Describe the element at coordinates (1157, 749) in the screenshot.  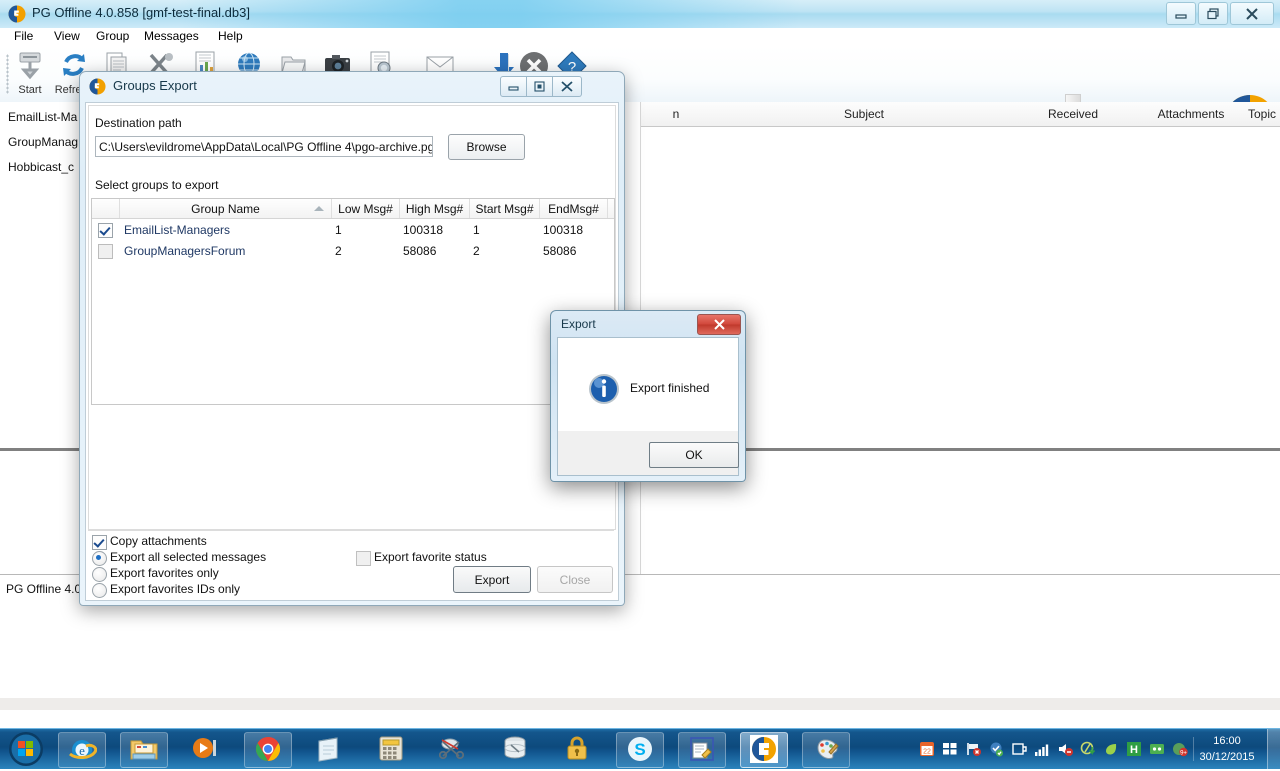
I see `screen-icon` at that location.